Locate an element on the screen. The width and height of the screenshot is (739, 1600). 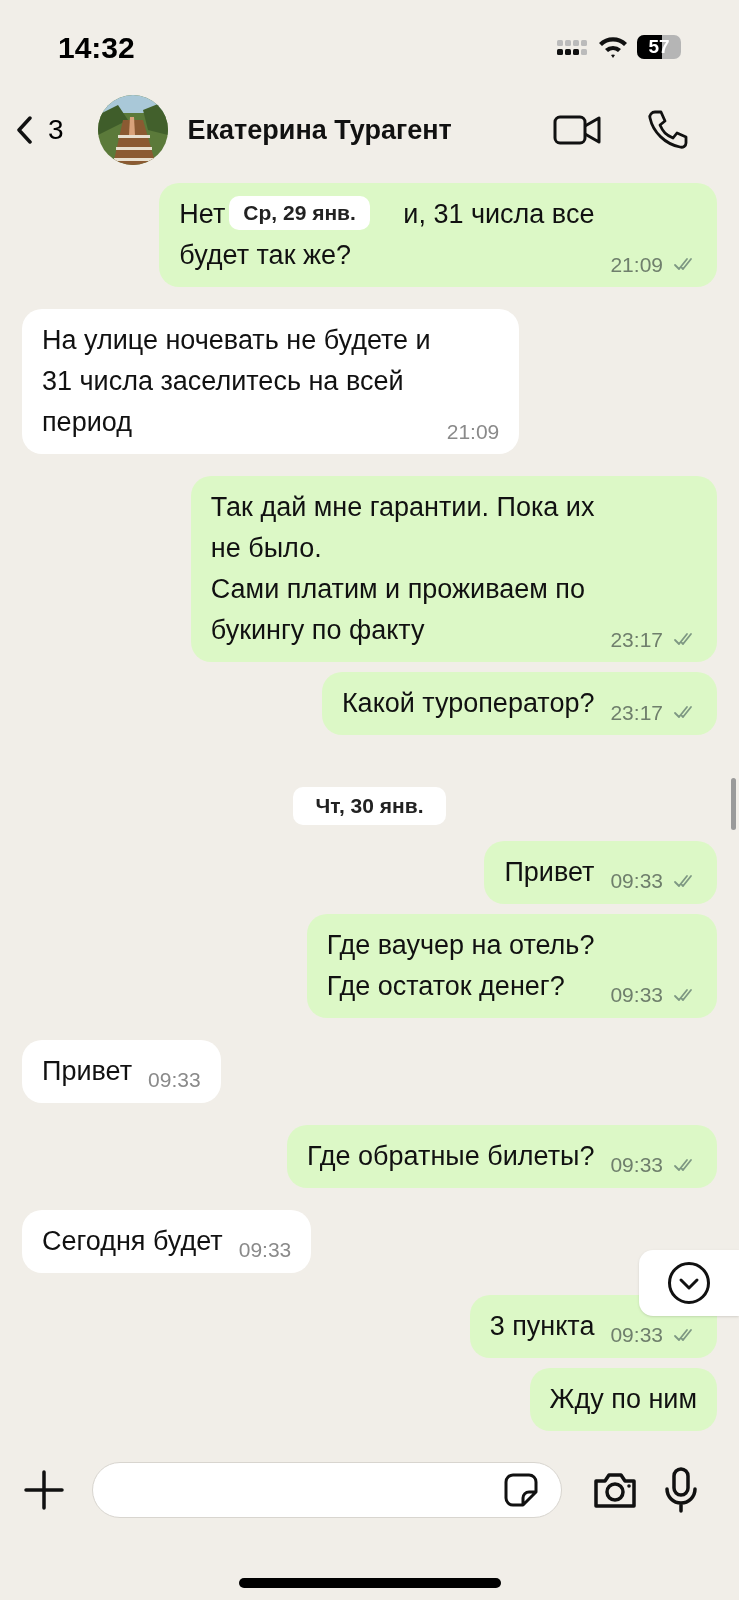
plus-icon is located at coordinates (44, 1490).